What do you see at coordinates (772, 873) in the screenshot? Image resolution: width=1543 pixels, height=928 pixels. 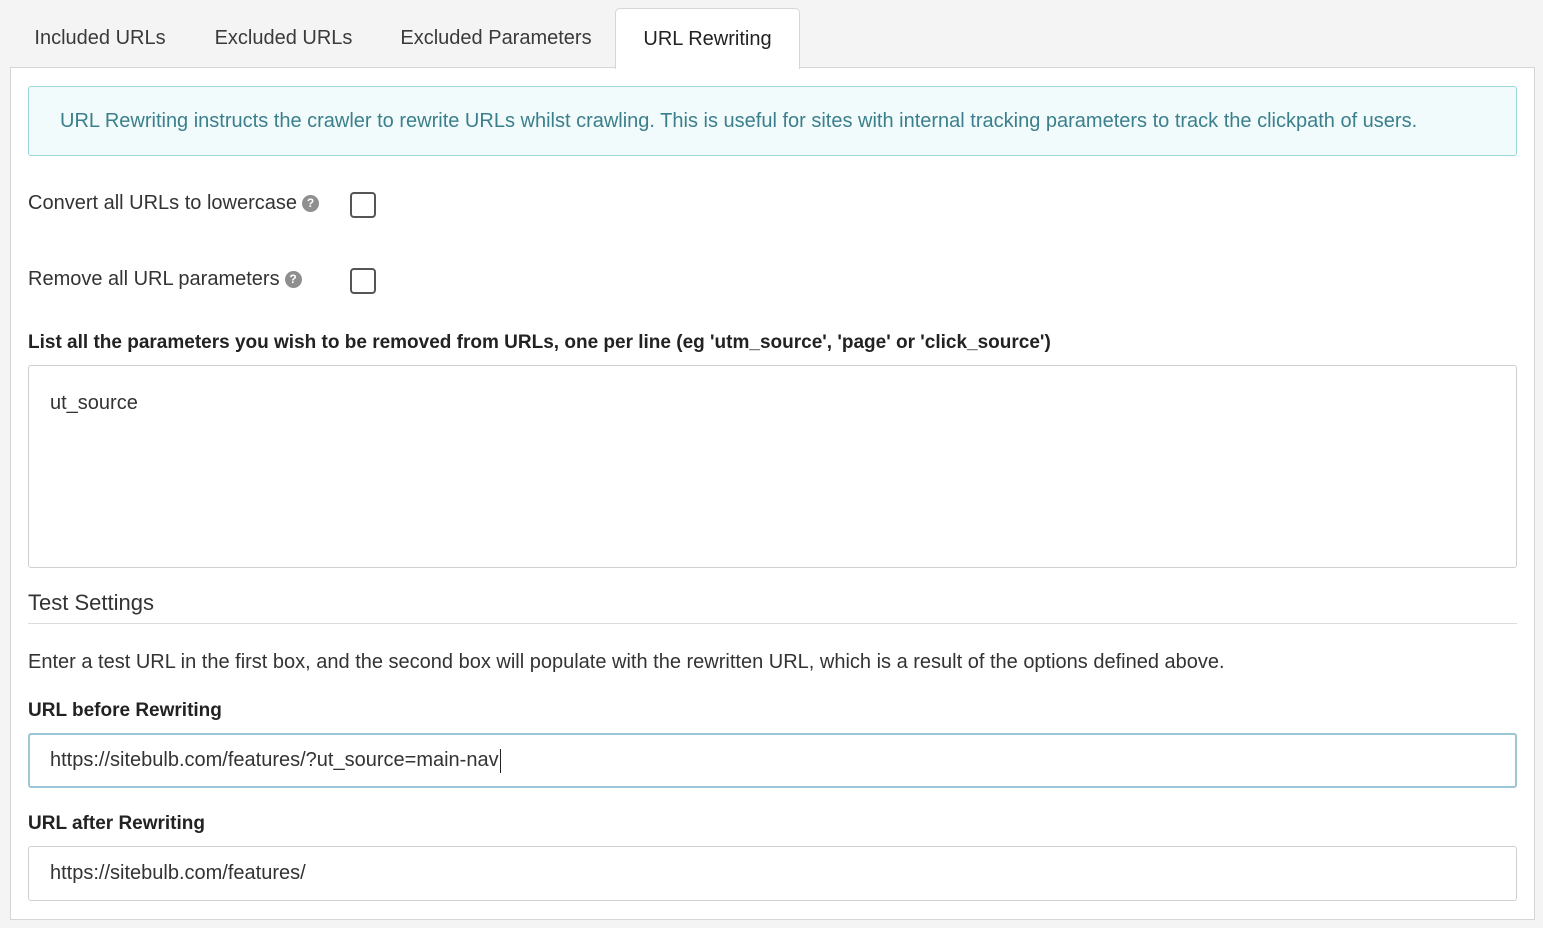 I see `url-after-input: https://sitebulb.com/features/` at bounding box center [772, 873].